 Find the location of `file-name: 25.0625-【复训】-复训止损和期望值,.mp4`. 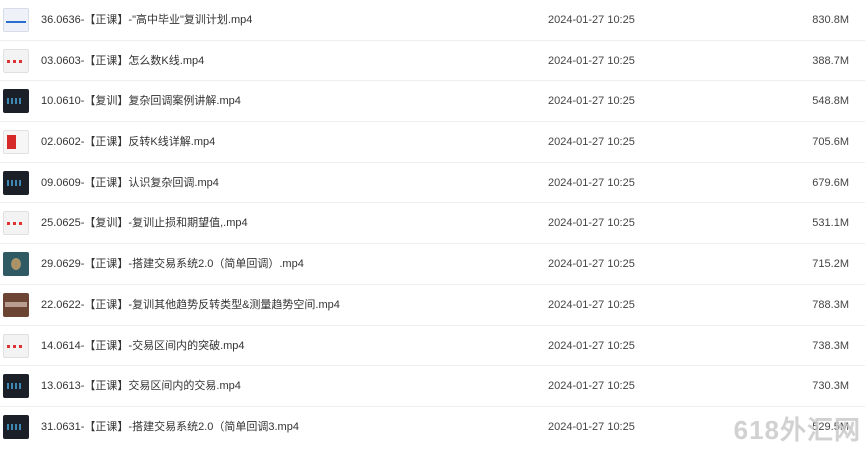

file-name: 25.0625-【复训】-复训止损和期望值,.mp4 is located at coordinates (144, 223).